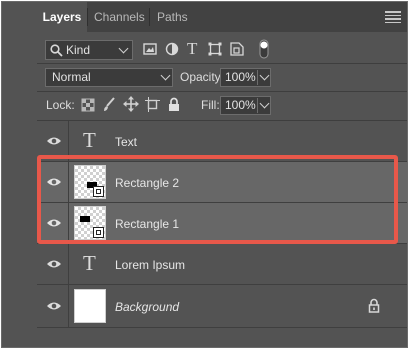  I want to click on panel-empty-area, so click(222, 337).